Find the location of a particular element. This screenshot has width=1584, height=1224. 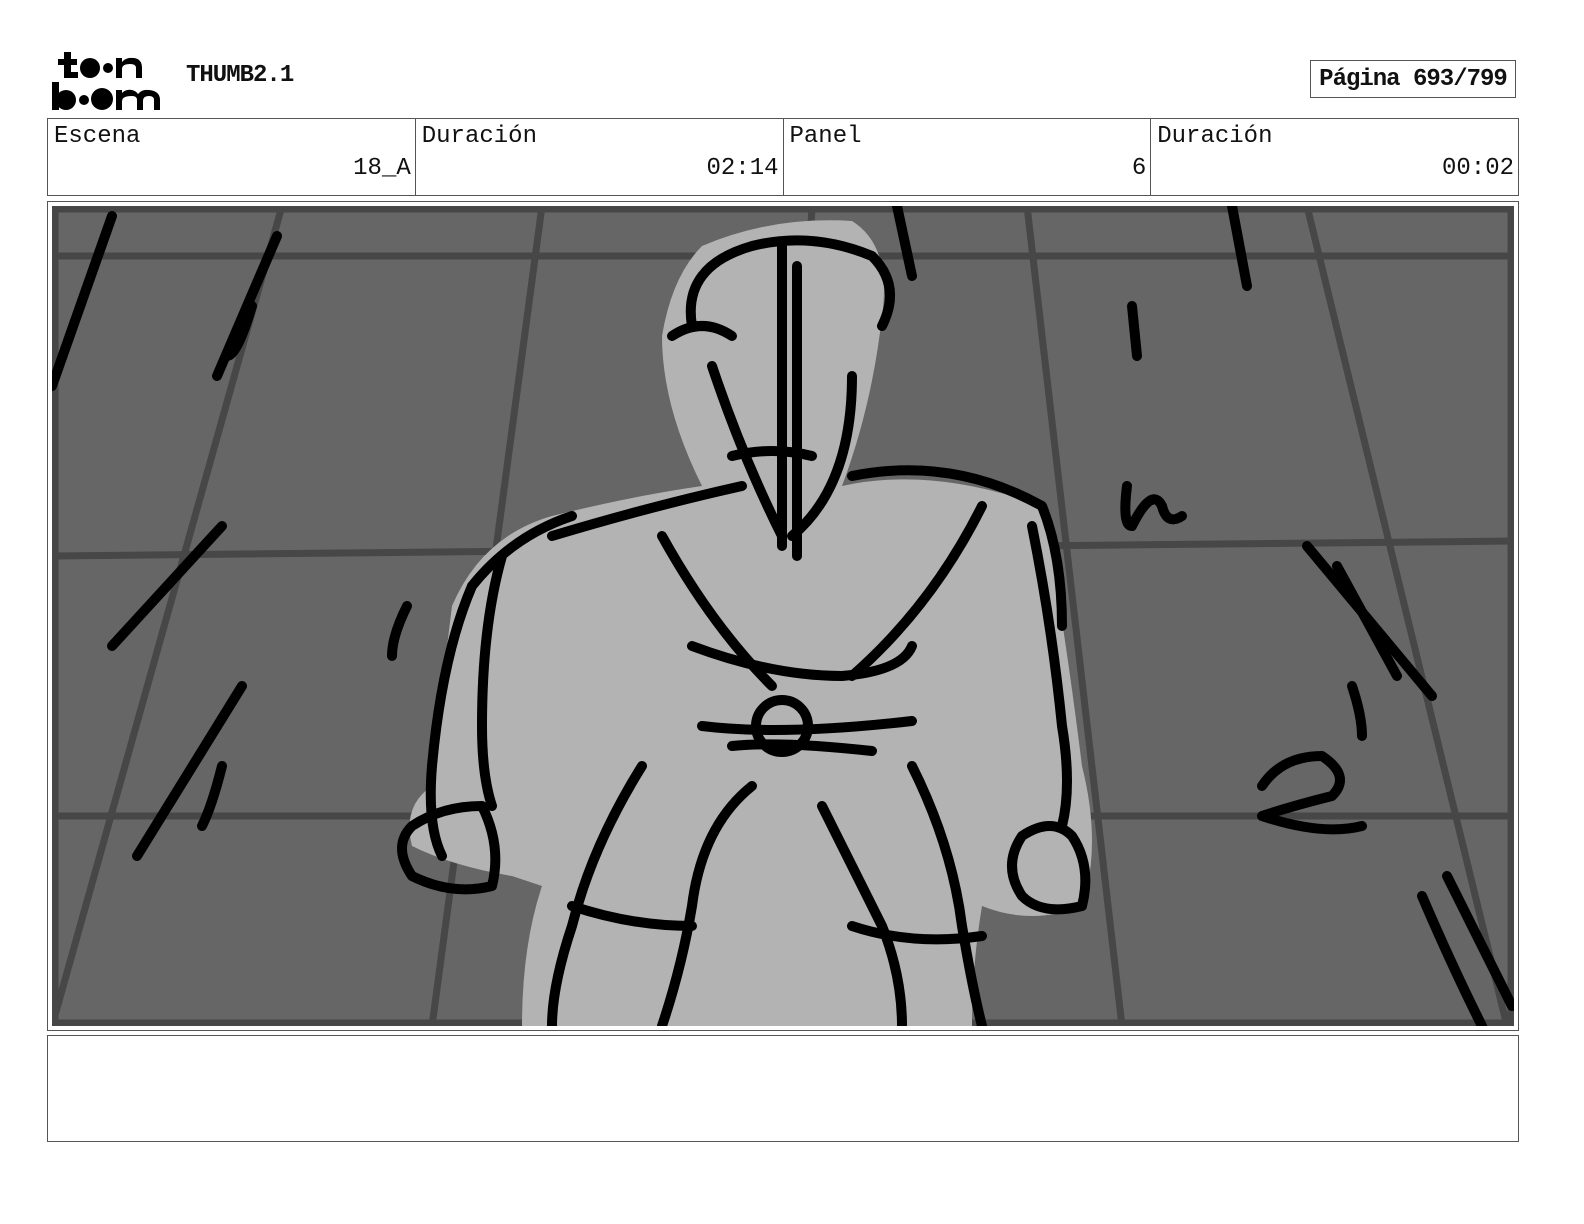

scene-cell: Escena 18_A is located at coordinates (232, 157).